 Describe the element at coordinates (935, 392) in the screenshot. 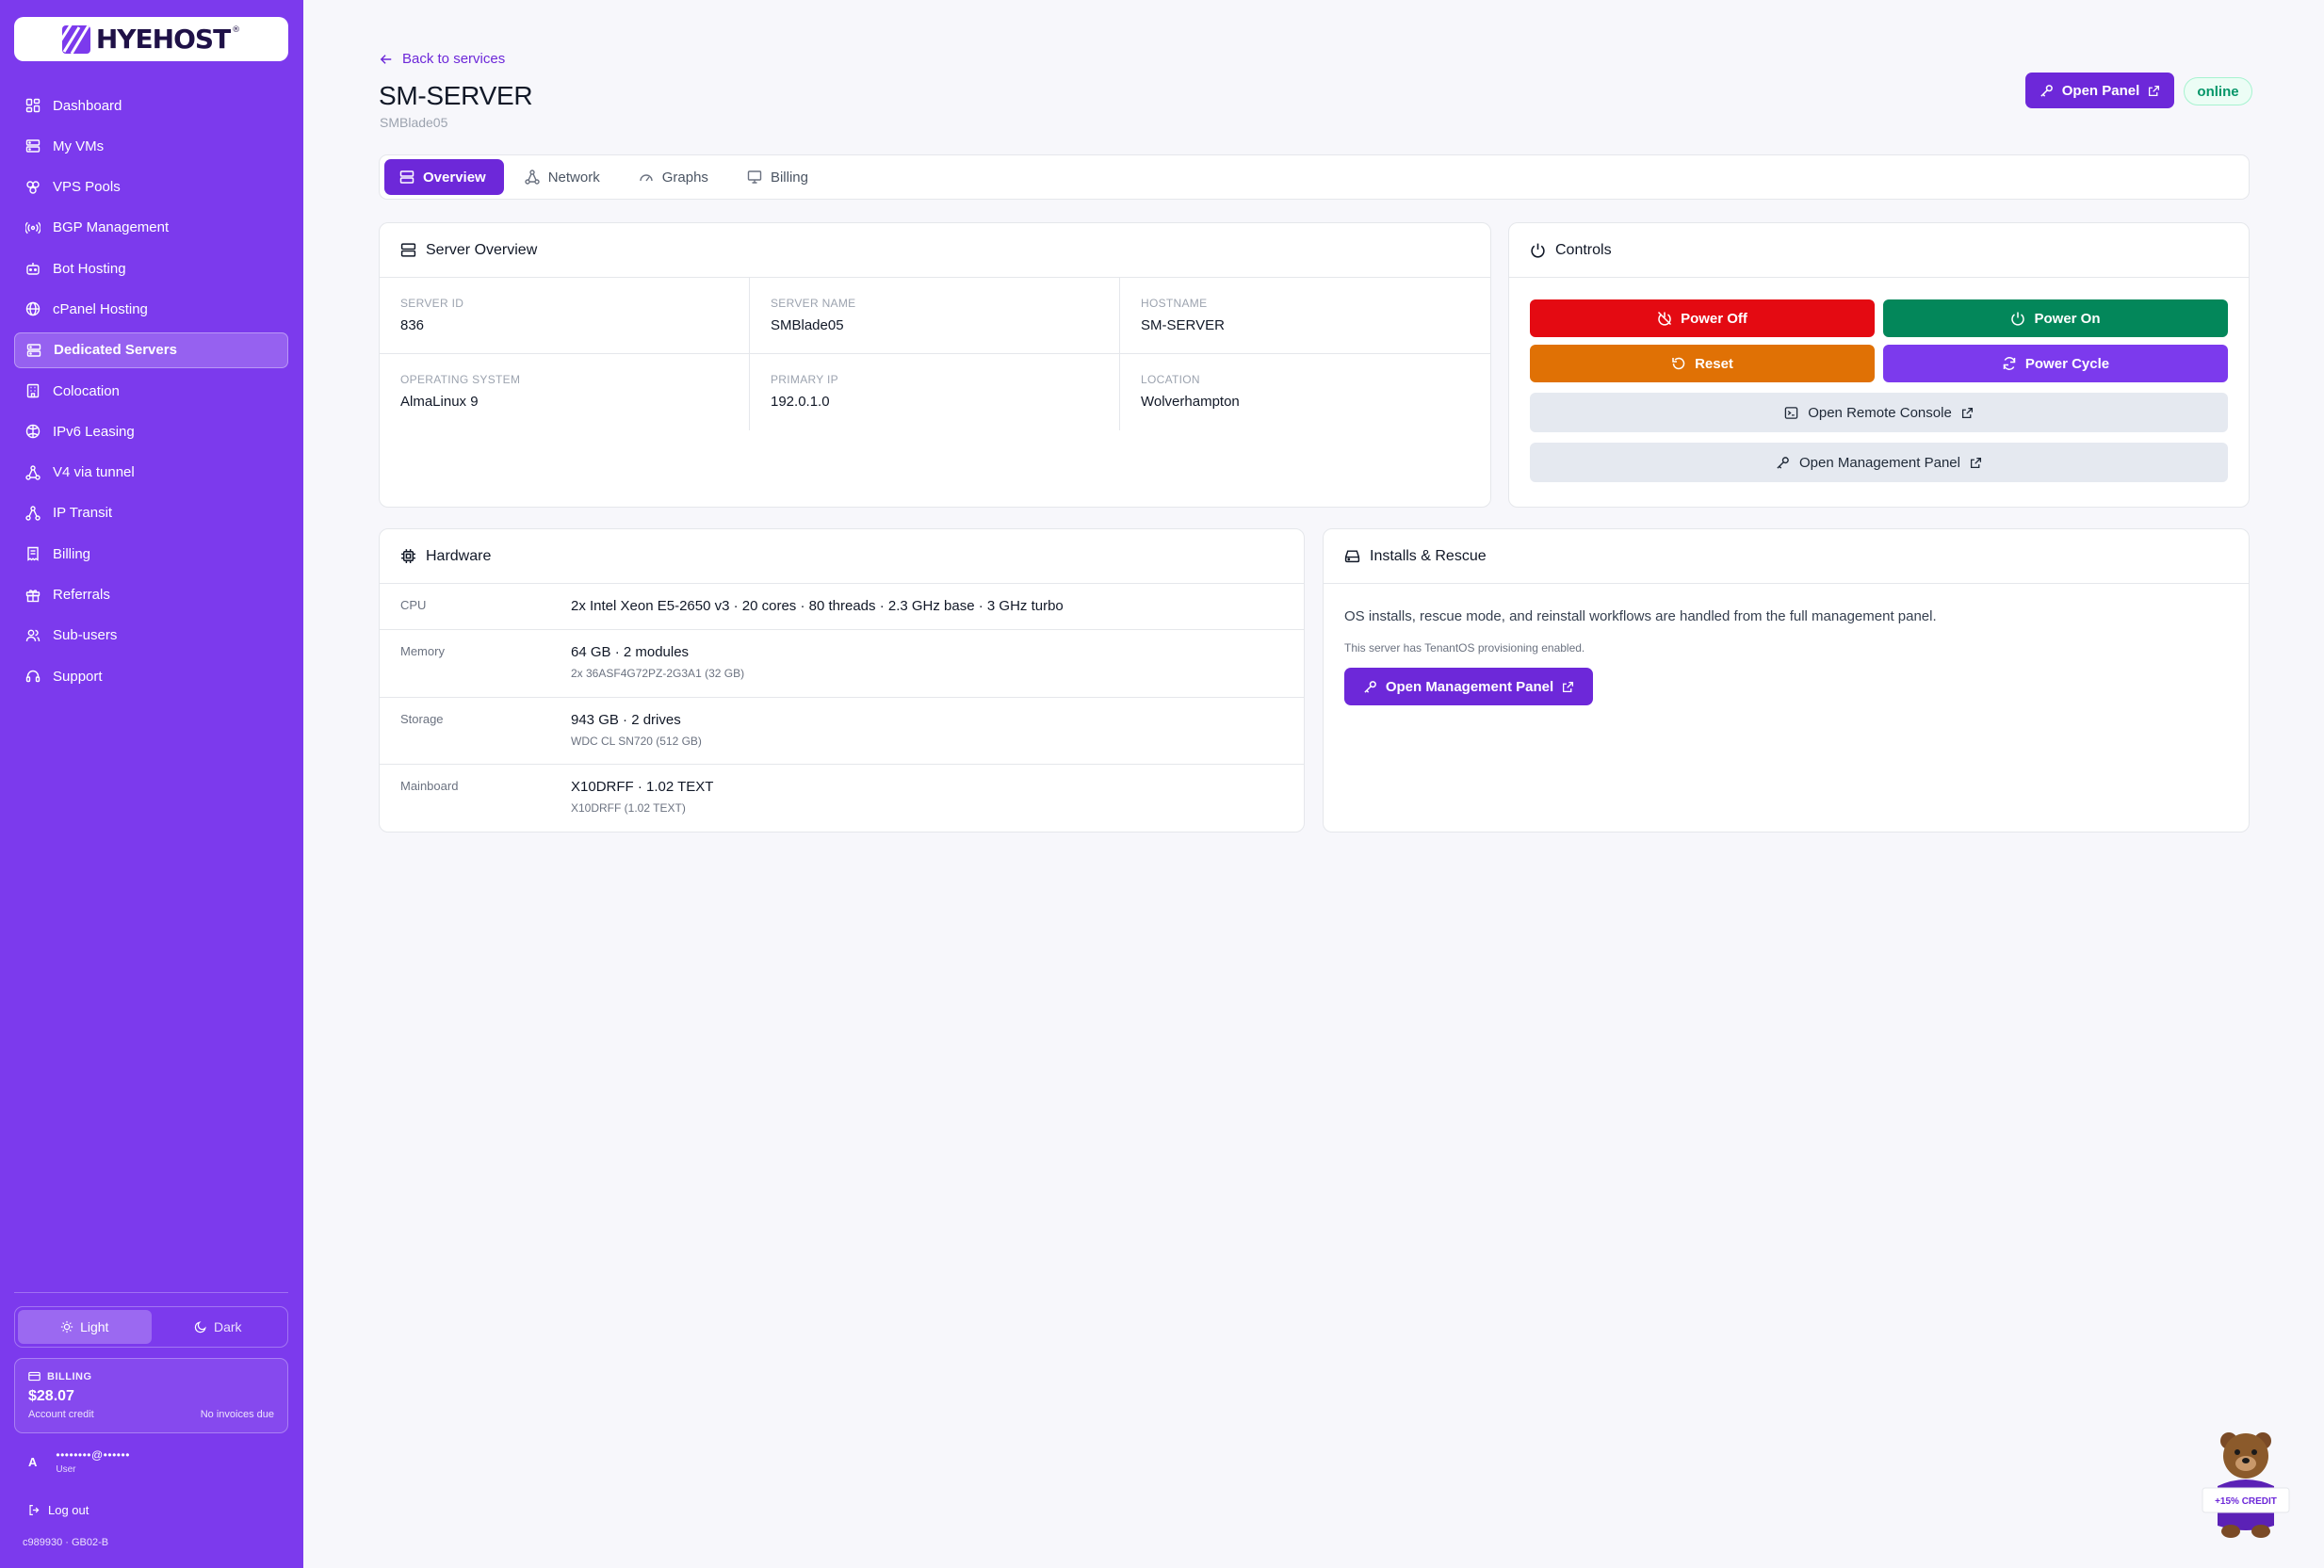

I see `overview-field: PRIMARY IP 192.0.1.0` at that location.